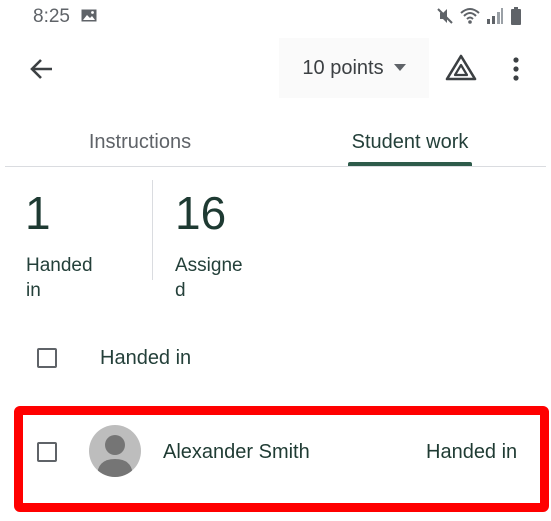 The height and width of the screenshot is (521, 551). What do you see at coordinates (495, 16) in the screenshot?
I see `signal-icon` at bounding box center [495, 16].